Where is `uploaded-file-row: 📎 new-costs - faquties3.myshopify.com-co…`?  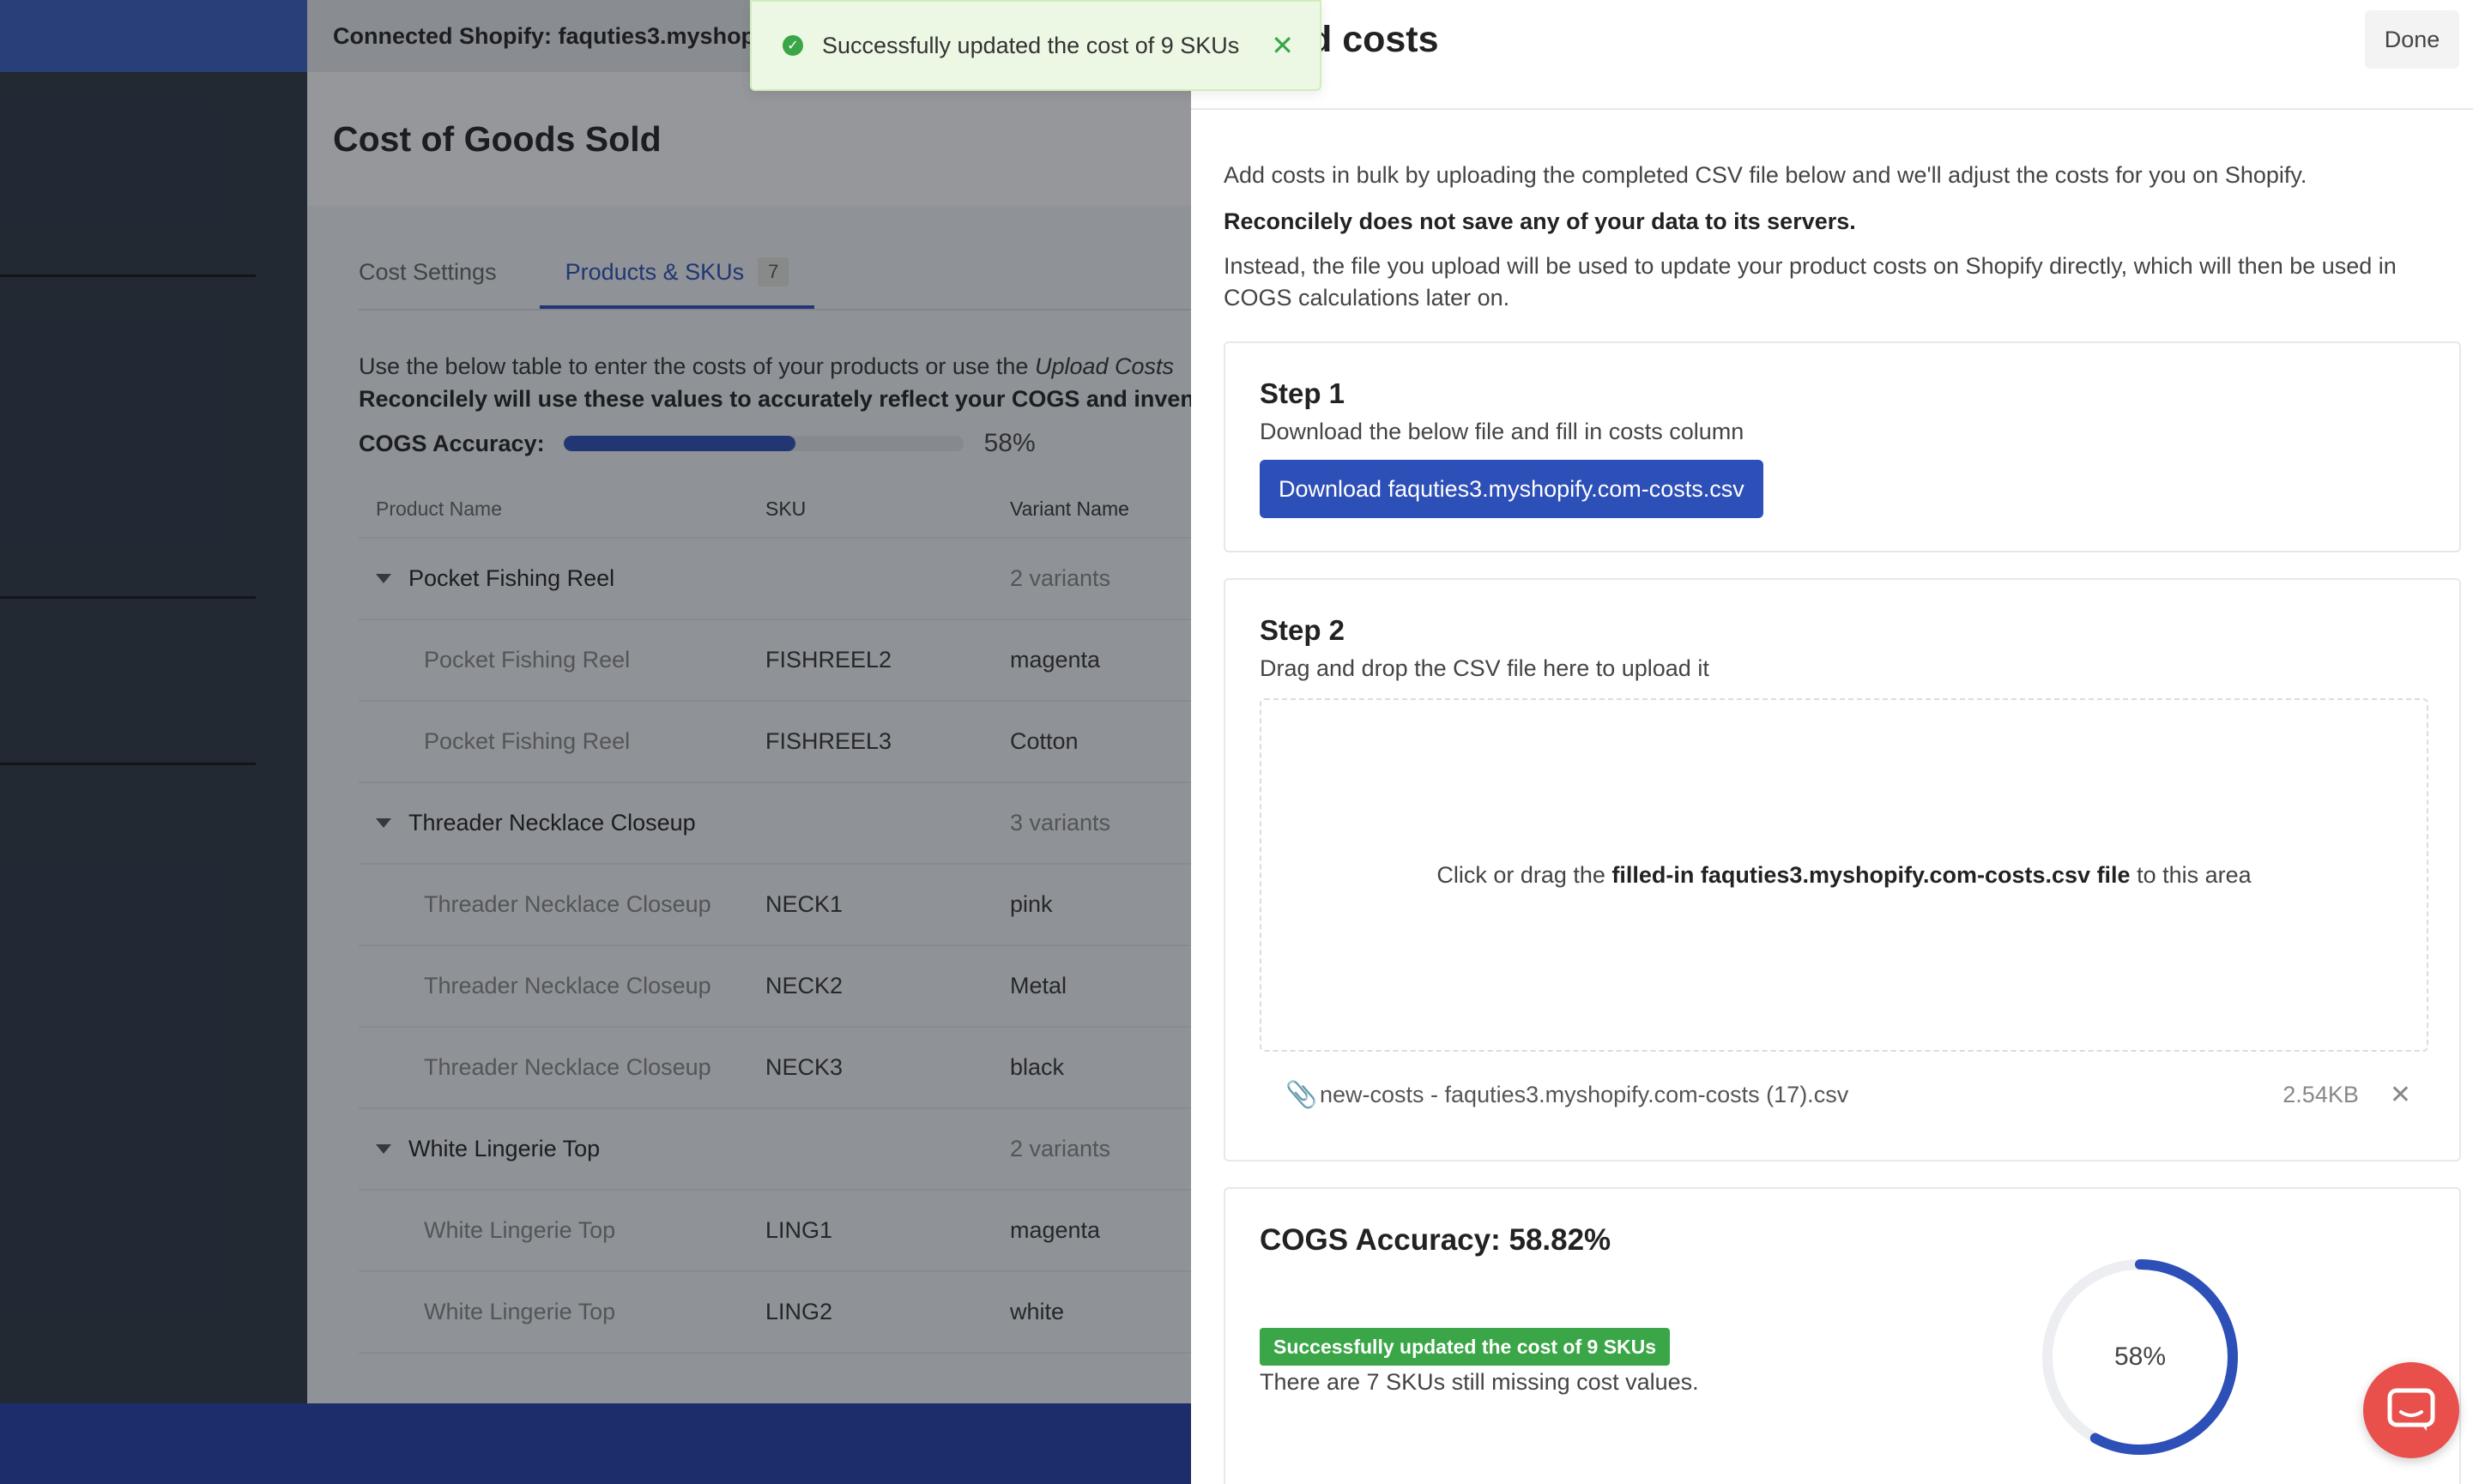 uploaded-file-row: 📎 new-costs - faquties3.myshopify.com-co… is located at coordinates (1844, 1094).